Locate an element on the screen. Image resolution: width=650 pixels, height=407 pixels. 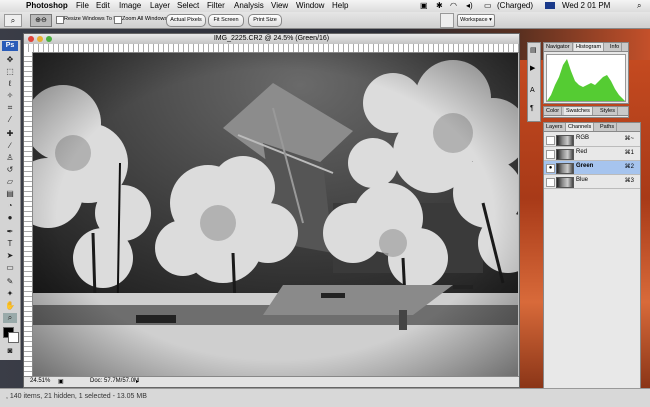
ruler-horizontal is located at coordinates (271, 48).